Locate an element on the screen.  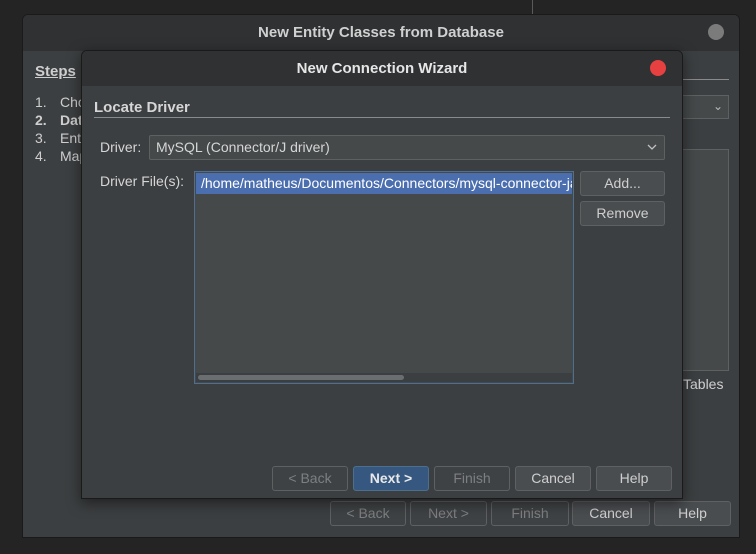
scrollbar-thumb is located at coordinates (301, 377).